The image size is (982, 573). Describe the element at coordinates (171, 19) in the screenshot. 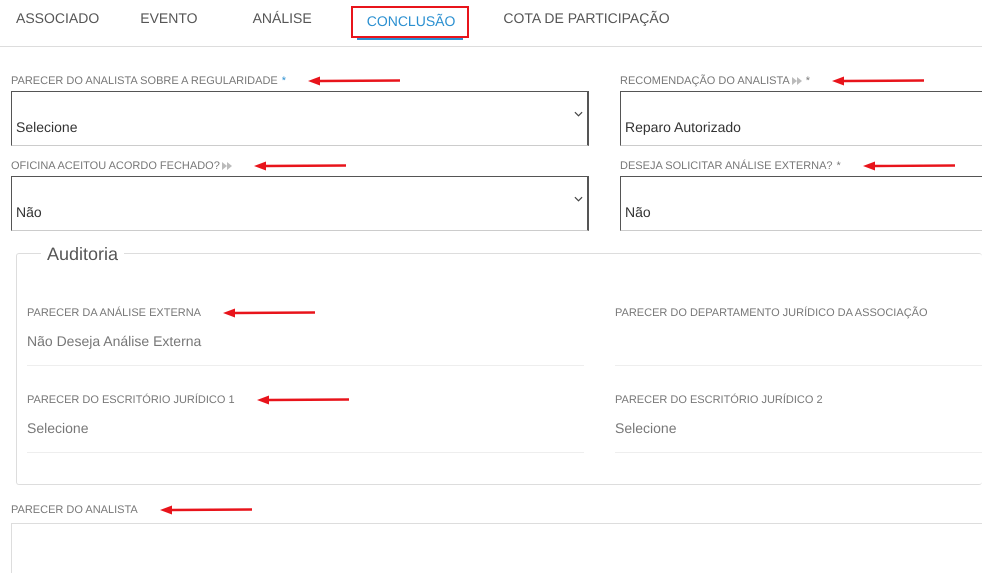

I see `tab: EVENTO` at that location.